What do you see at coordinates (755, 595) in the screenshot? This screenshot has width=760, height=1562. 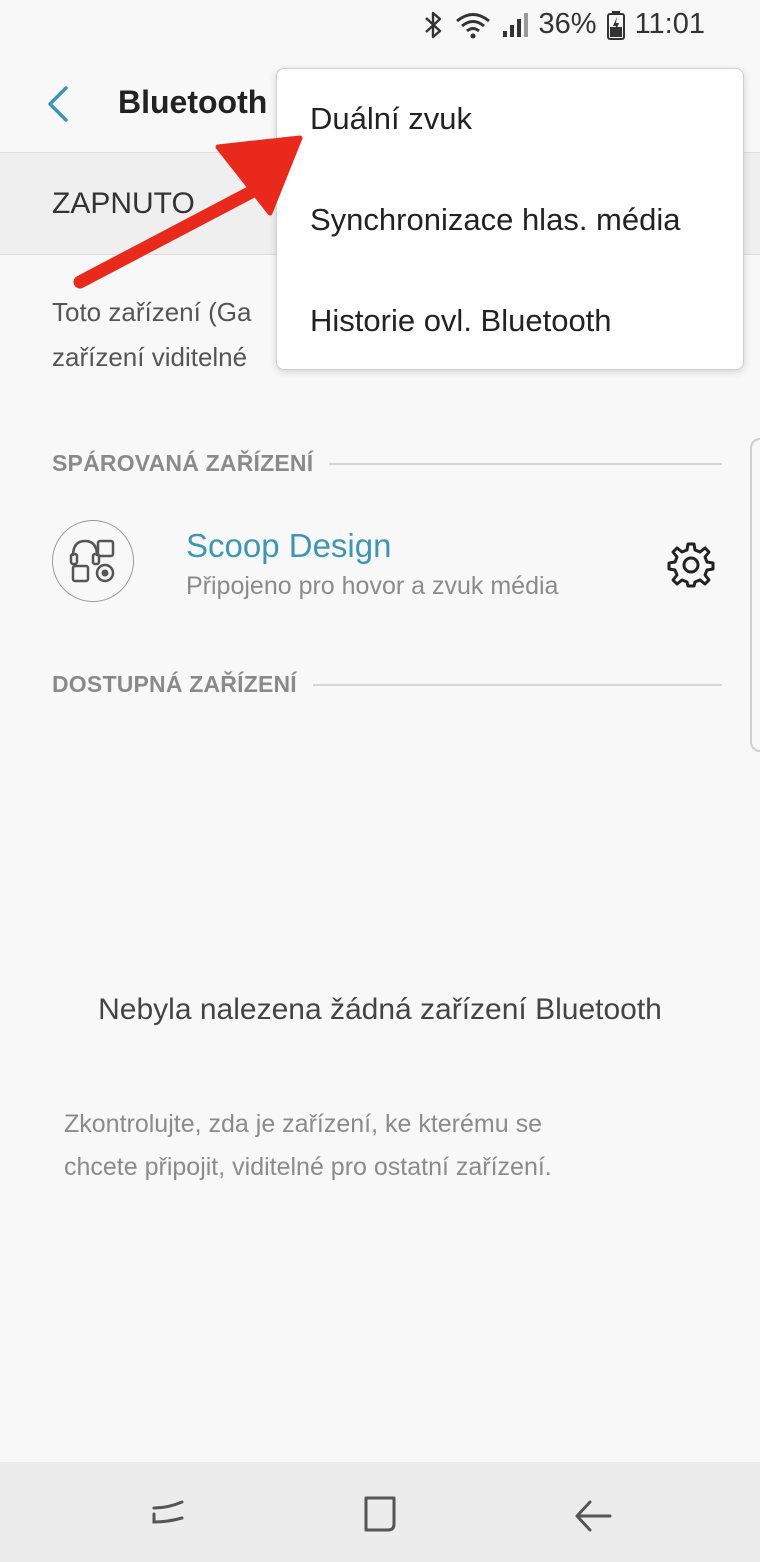 I see `edge-panel-handle` at bounding box center [755, 595].